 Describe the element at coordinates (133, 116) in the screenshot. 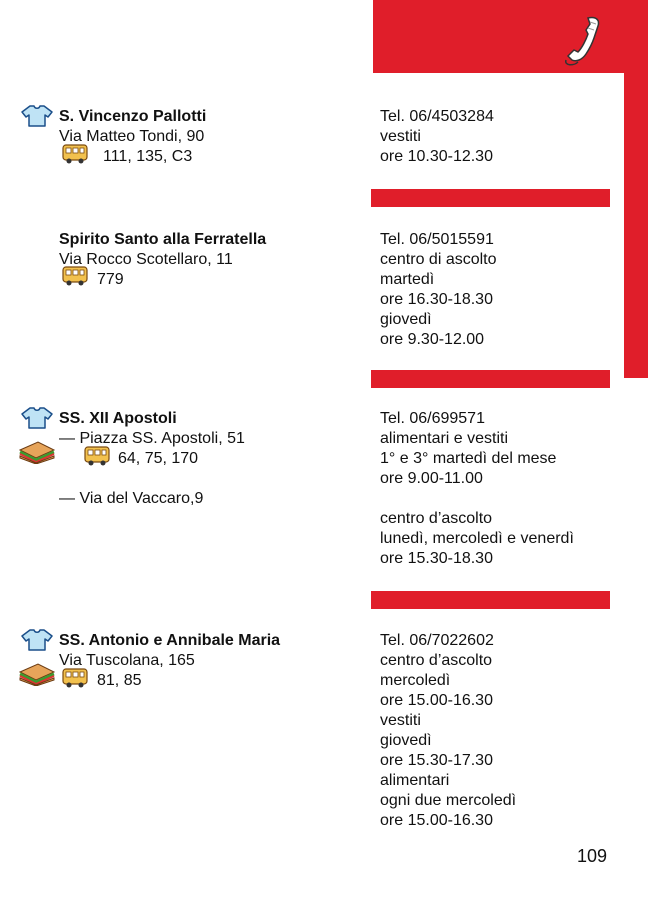

I see `entry-name: S. Vincenzo Pallotti` at that location.